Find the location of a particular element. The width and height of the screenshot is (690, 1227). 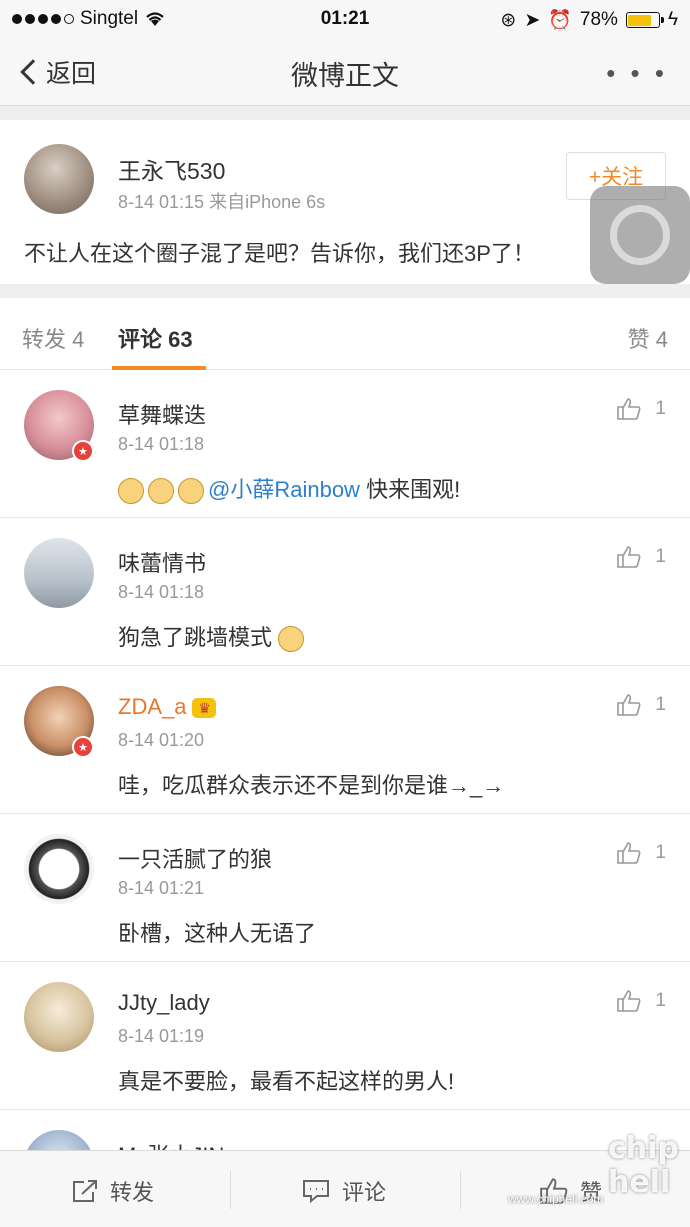

commenter-name: ZDA_a ♛ is located at coordinates (167, 707).